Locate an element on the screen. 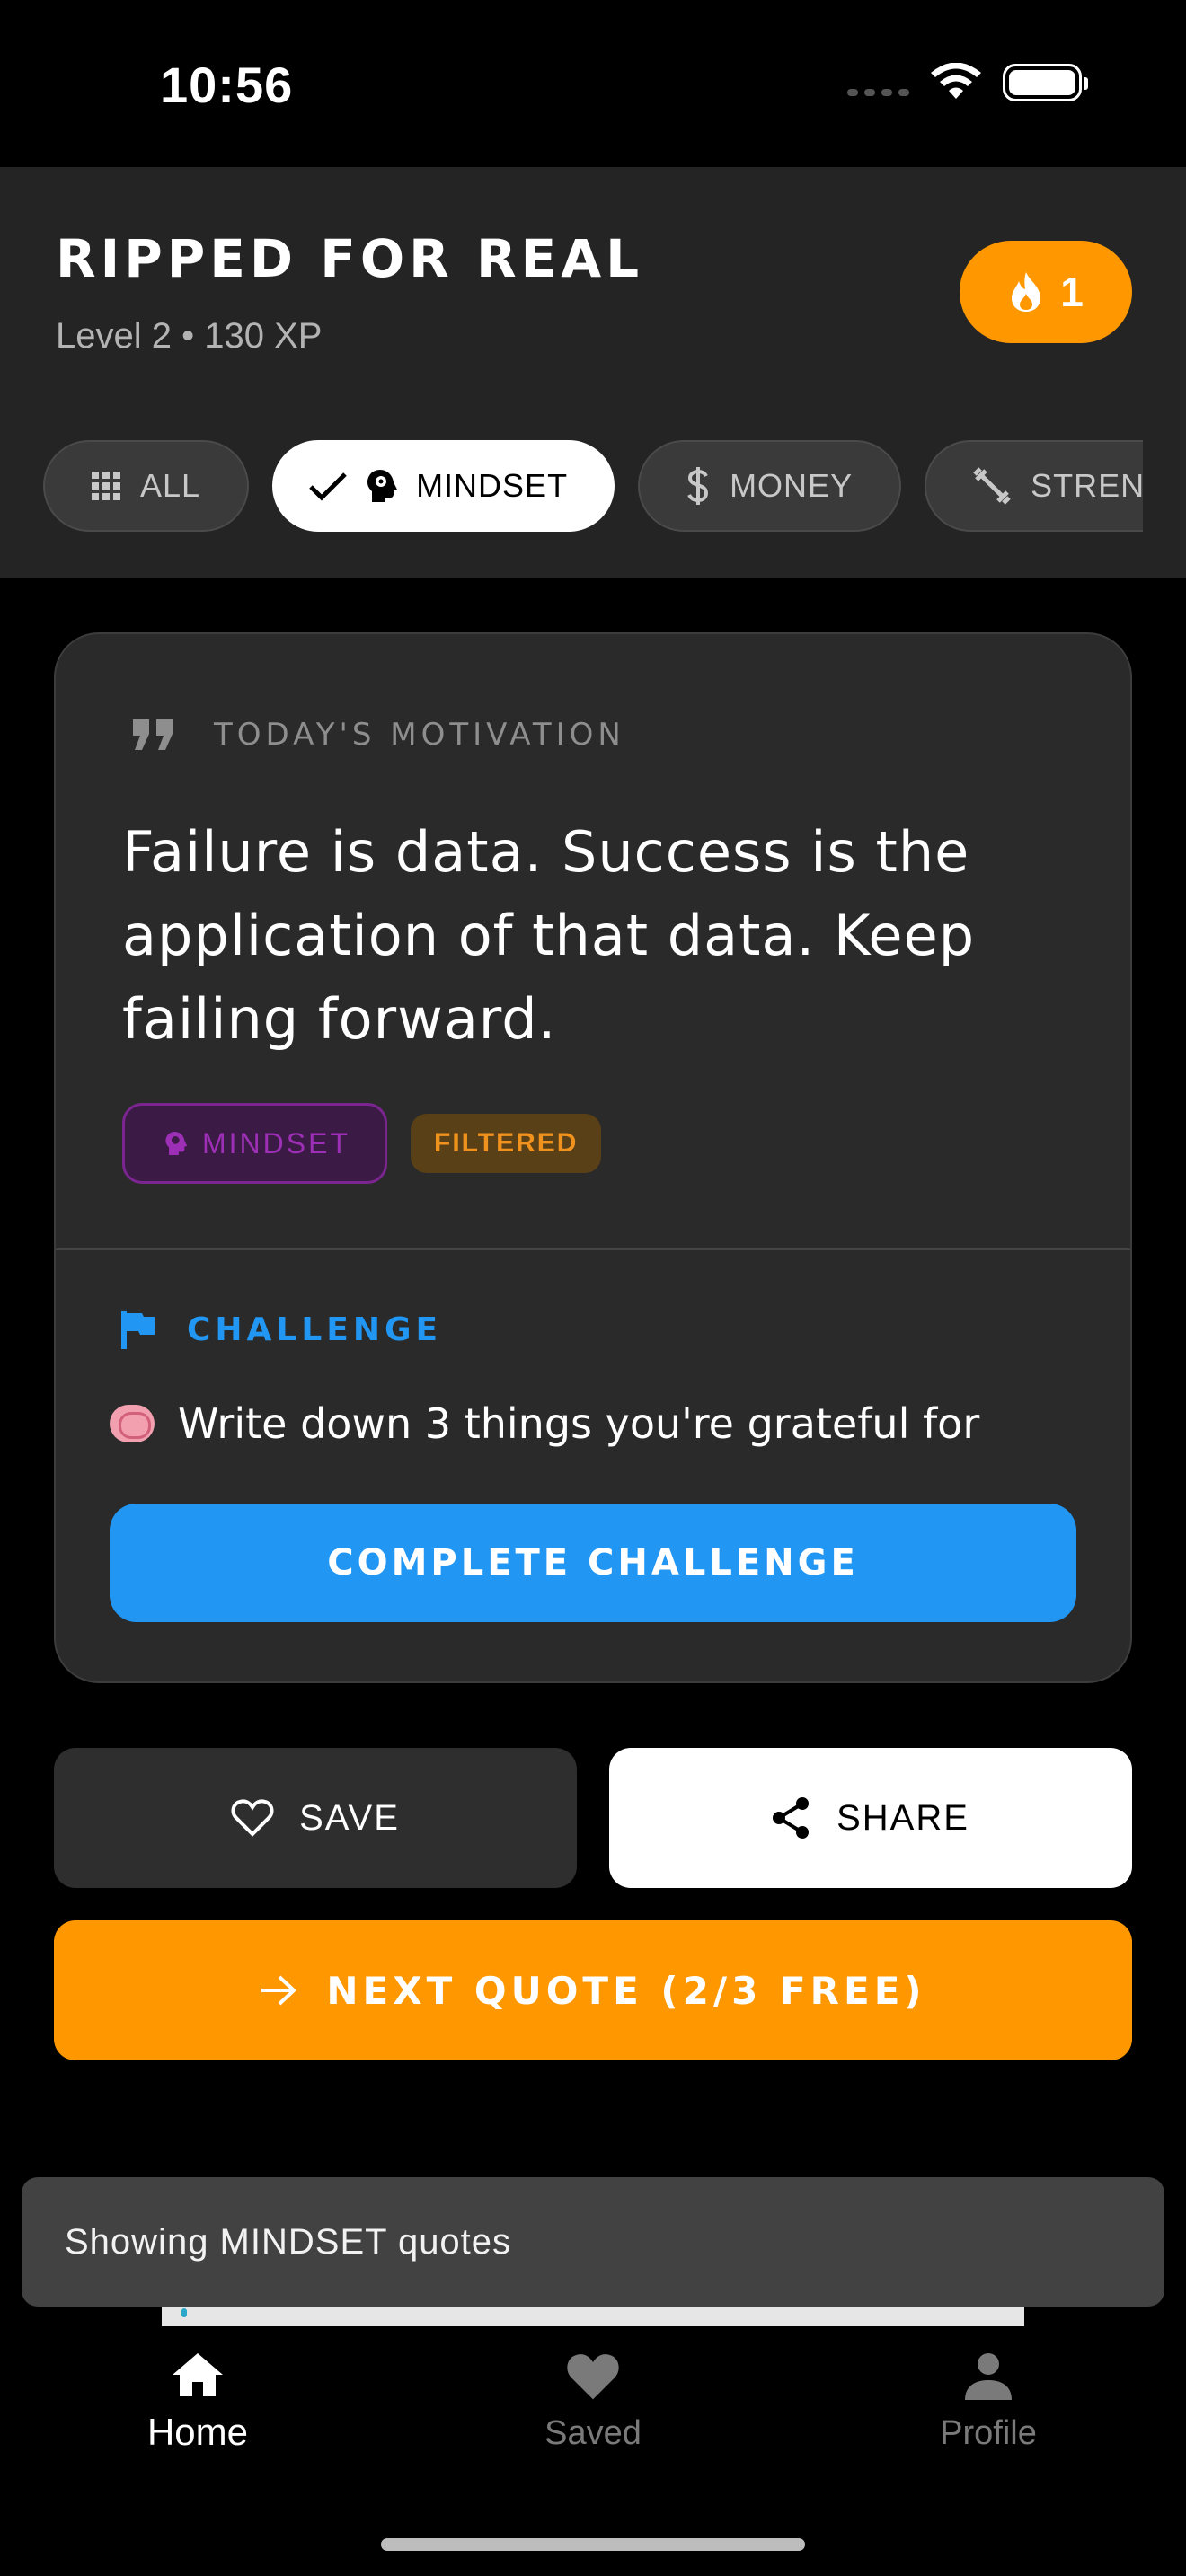 The height and width of the screenshot is (2576, 1186). category-tag-label: MINDSET is located at coordinates (276, 1143).